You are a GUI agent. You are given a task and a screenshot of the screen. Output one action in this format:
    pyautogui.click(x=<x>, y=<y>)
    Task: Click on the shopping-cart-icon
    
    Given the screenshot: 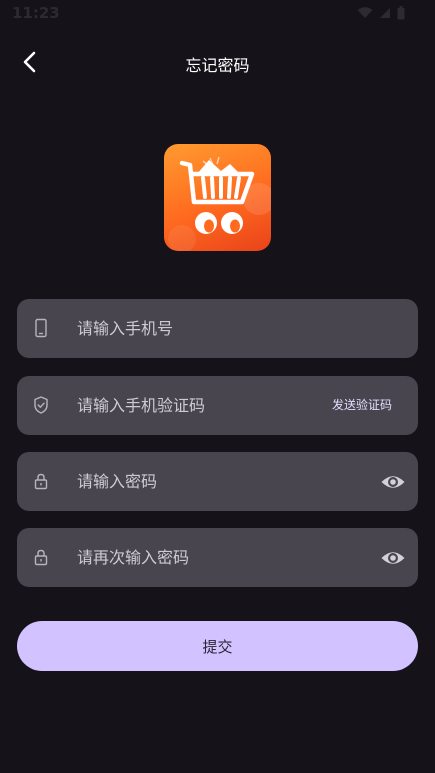 What is the action you would take?
    pyautogui.click(x=219, y=203)
    